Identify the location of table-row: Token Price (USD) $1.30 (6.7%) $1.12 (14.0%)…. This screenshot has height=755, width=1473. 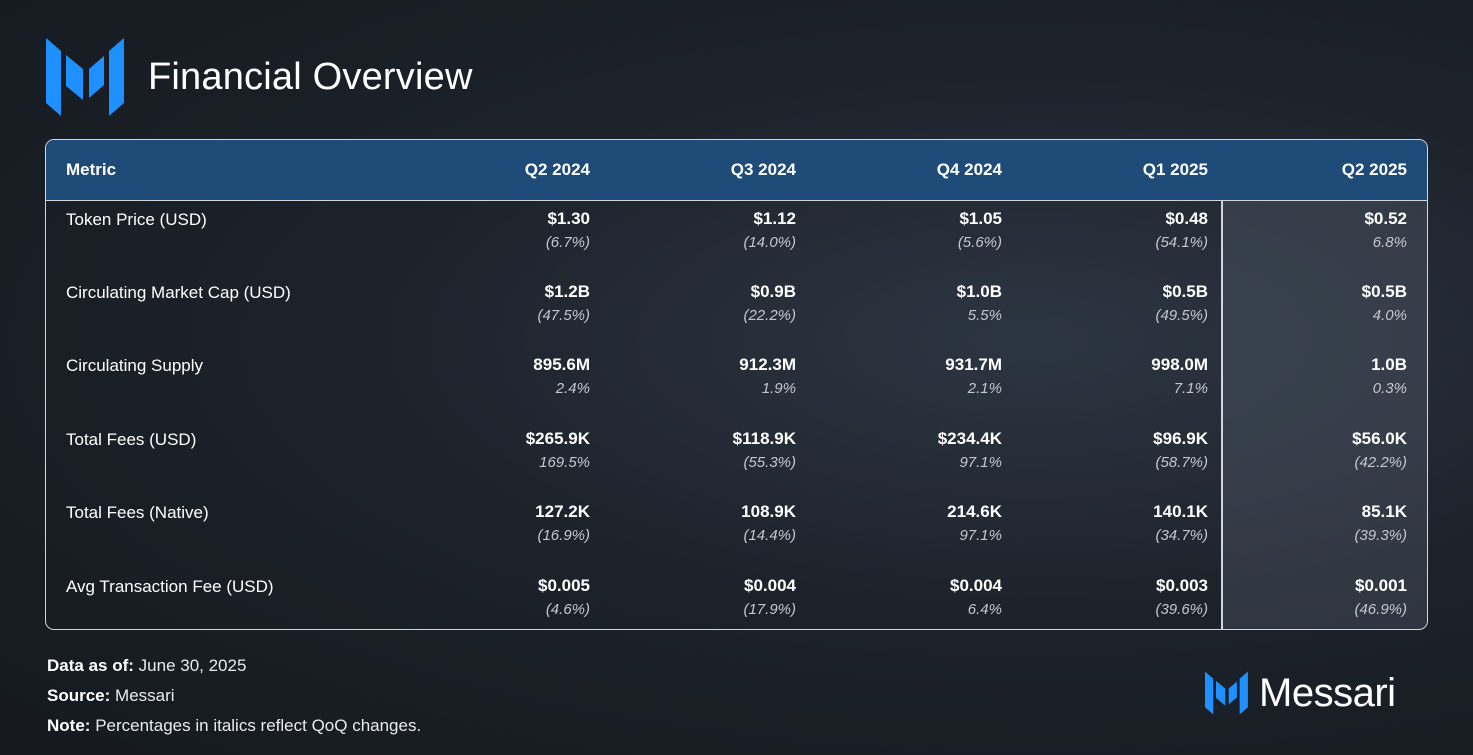
(736, 237).